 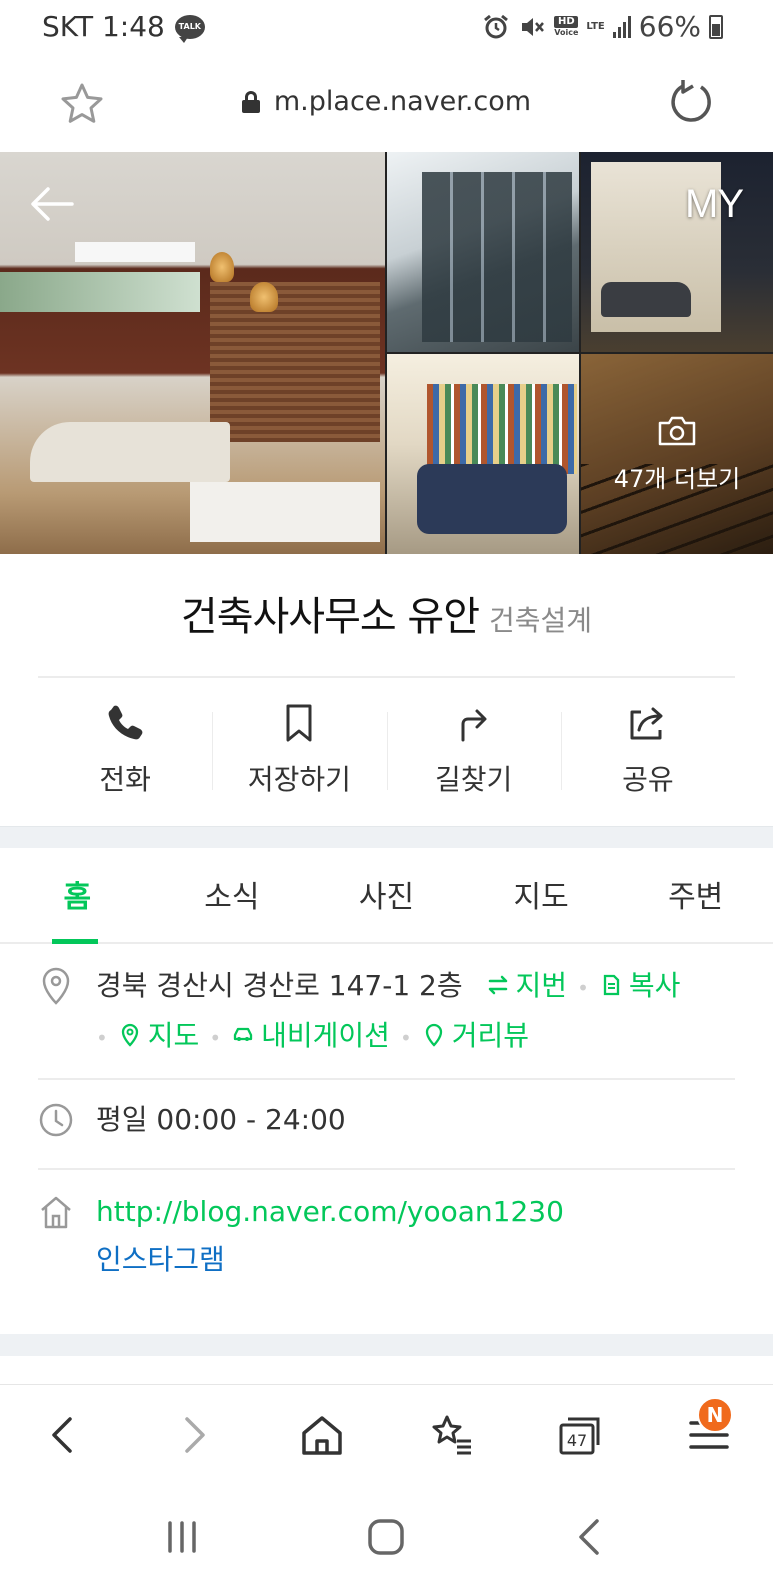 I want to click on reload-icon, so click(x=690, y=103).